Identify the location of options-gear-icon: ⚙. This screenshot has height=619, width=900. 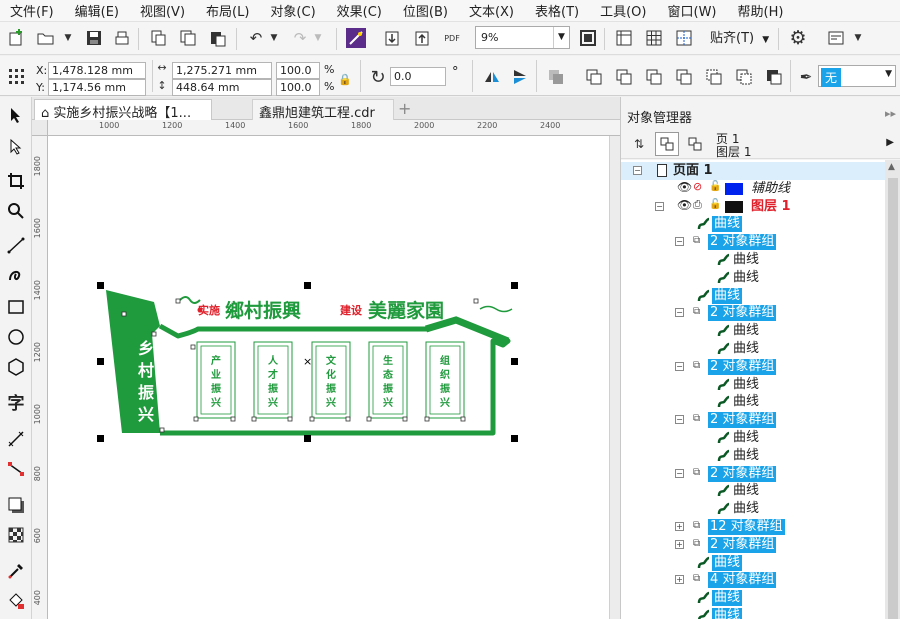
(798, 38).